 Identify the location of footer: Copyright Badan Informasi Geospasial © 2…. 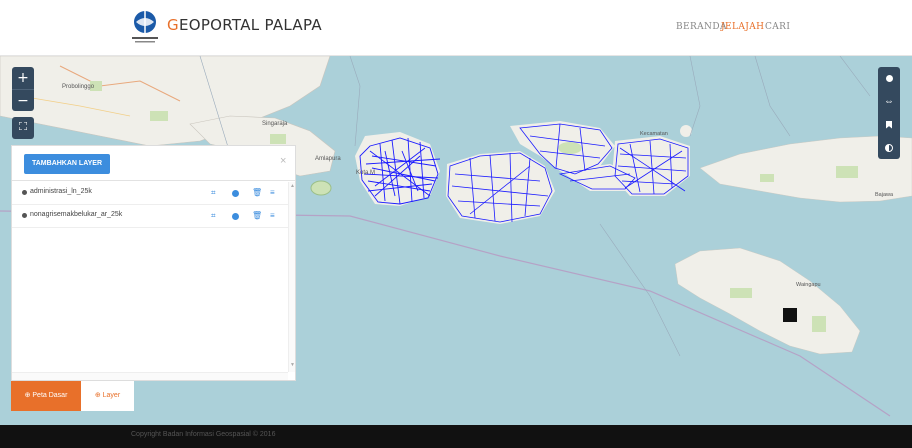
(456, 436).